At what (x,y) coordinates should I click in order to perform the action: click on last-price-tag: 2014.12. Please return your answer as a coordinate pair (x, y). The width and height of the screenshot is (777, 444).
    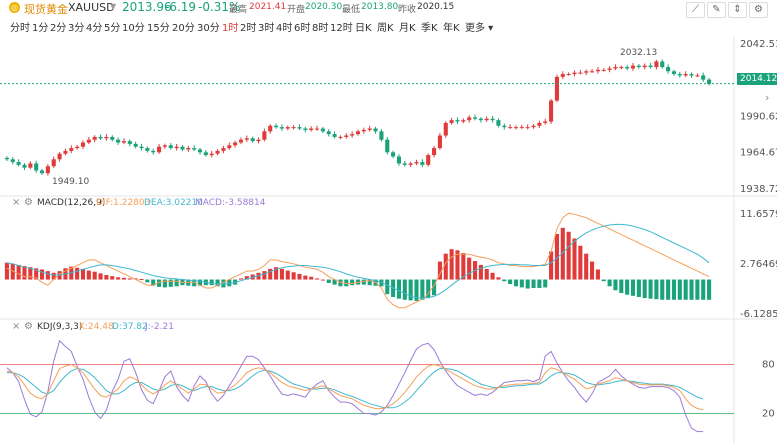
    Looking at the image, I should click on (757, 79).